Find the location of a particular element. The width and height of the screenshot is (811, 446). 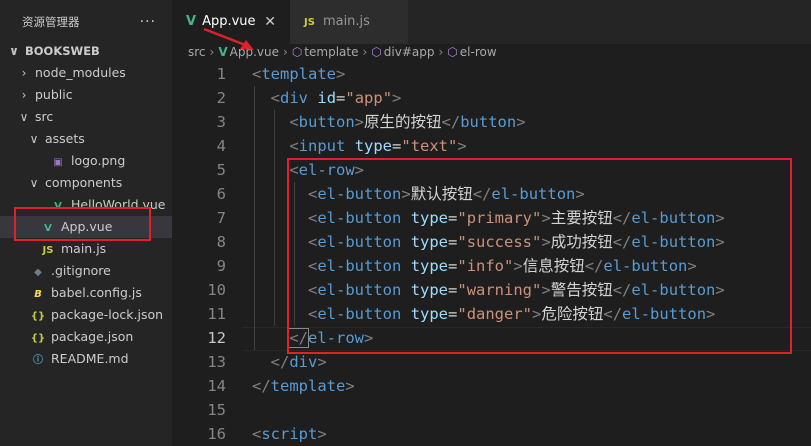

code-line: 3 <button>原生的按钮</button> is located at coordinates (491, 122).